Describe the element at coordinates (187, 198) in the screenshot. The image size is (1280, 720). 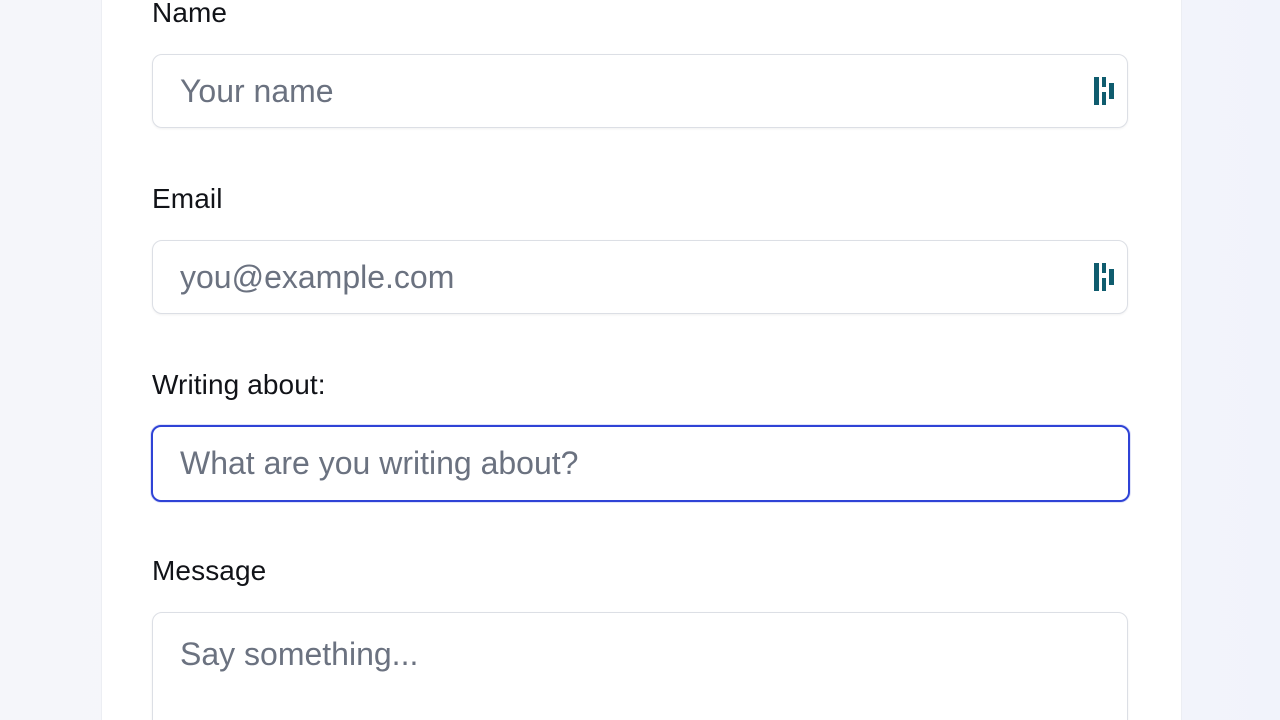
I see `email-label: Email` at that location.